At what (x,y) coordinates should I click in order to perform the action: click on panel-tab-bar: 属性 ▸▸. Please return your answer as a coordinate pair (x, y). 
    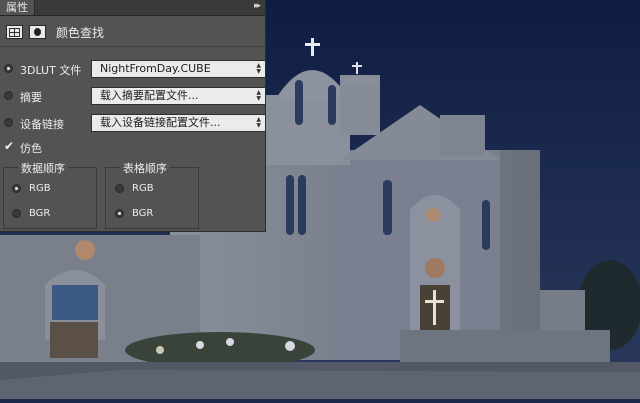
    Looking at the image, I should click on (132, 8).